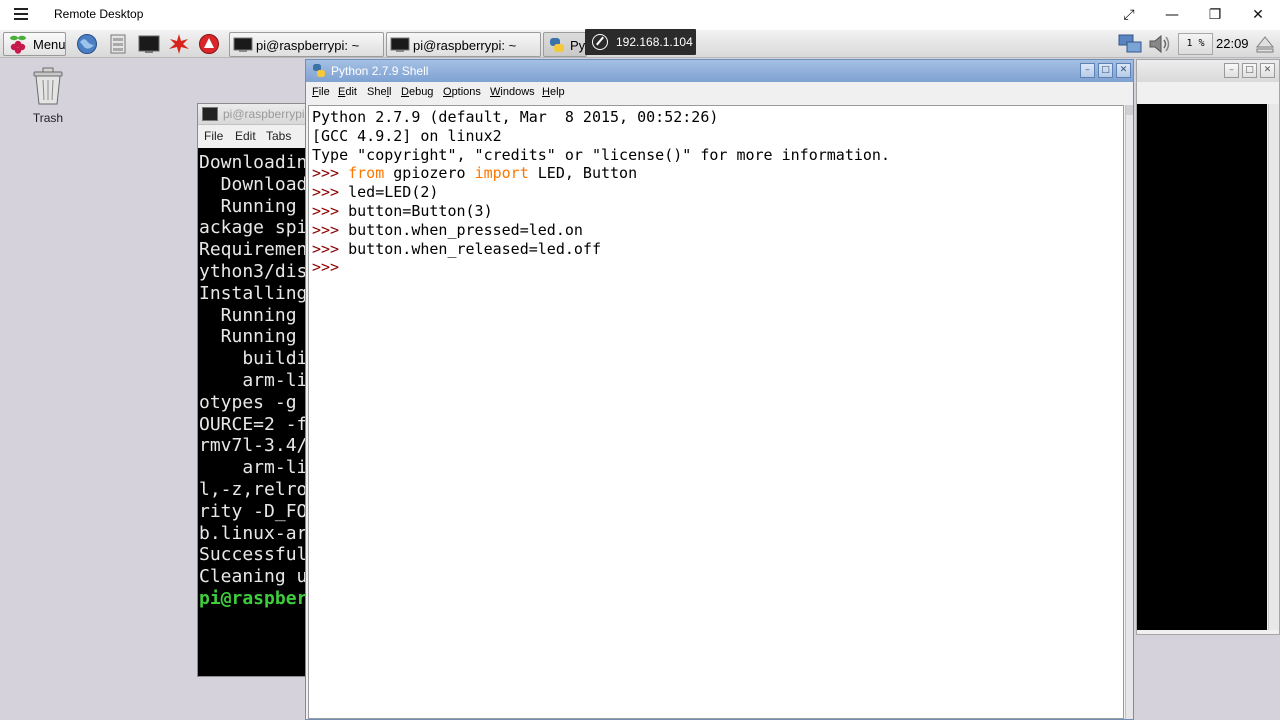 The height and width of the screenshot is (720, 1280). I want to click on menu-button: Menu, so click(34, 44).